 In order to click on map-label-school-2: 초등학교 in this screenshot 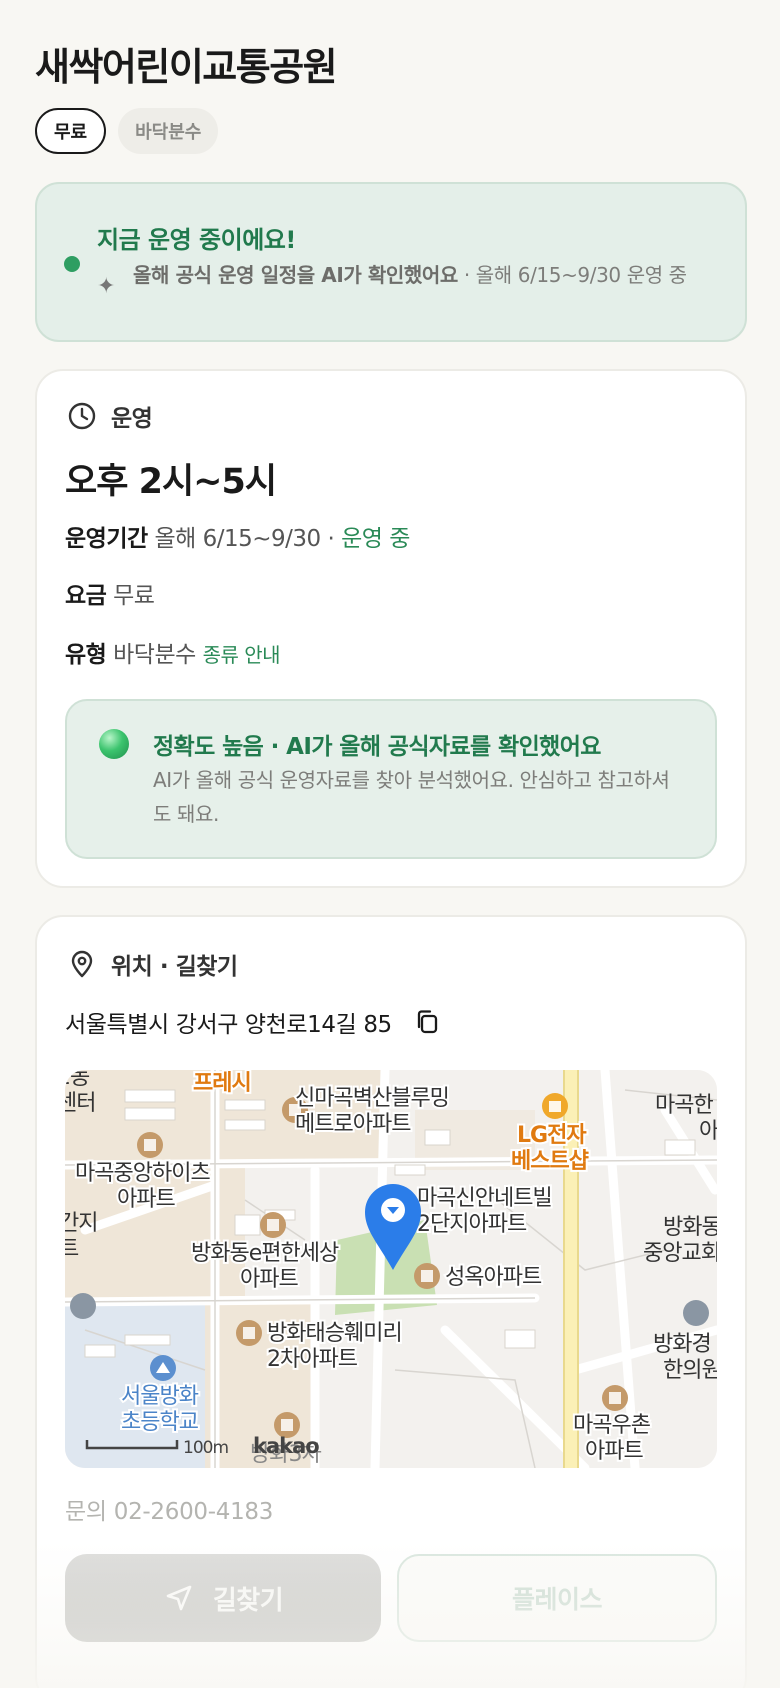, I will do `click(160, 1422)`.